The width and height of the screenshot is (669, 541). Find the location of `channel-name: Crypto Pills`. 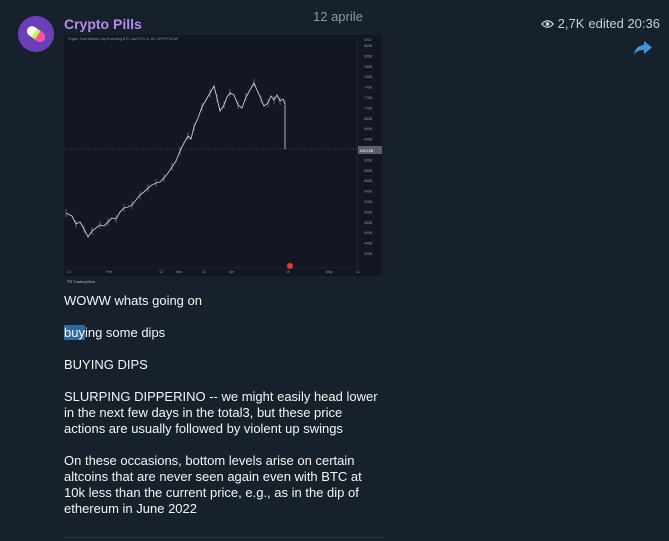

channel-name: Crypto Pills is located at coordinates (103, 24).